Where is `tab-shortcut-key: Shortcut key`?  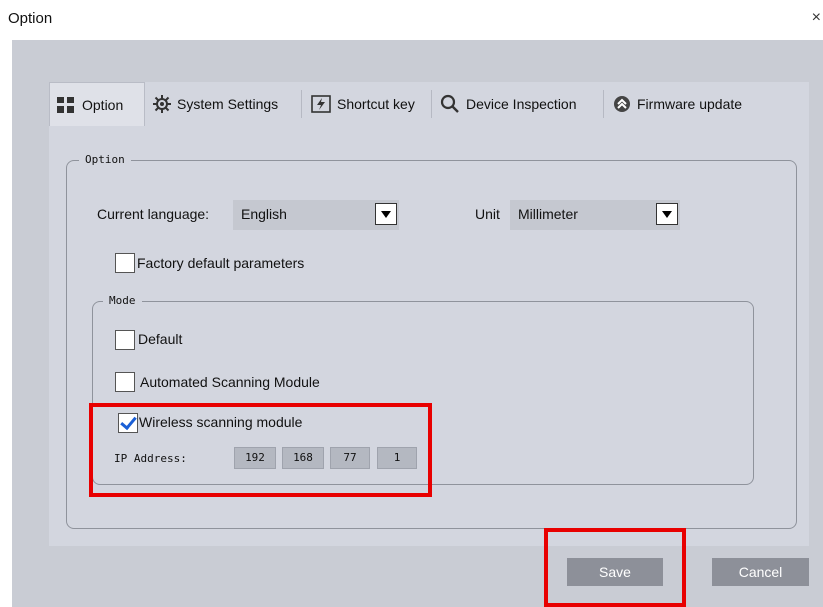
tab-shortcut-key: Shortcut key is located at coordinates (363, 104).